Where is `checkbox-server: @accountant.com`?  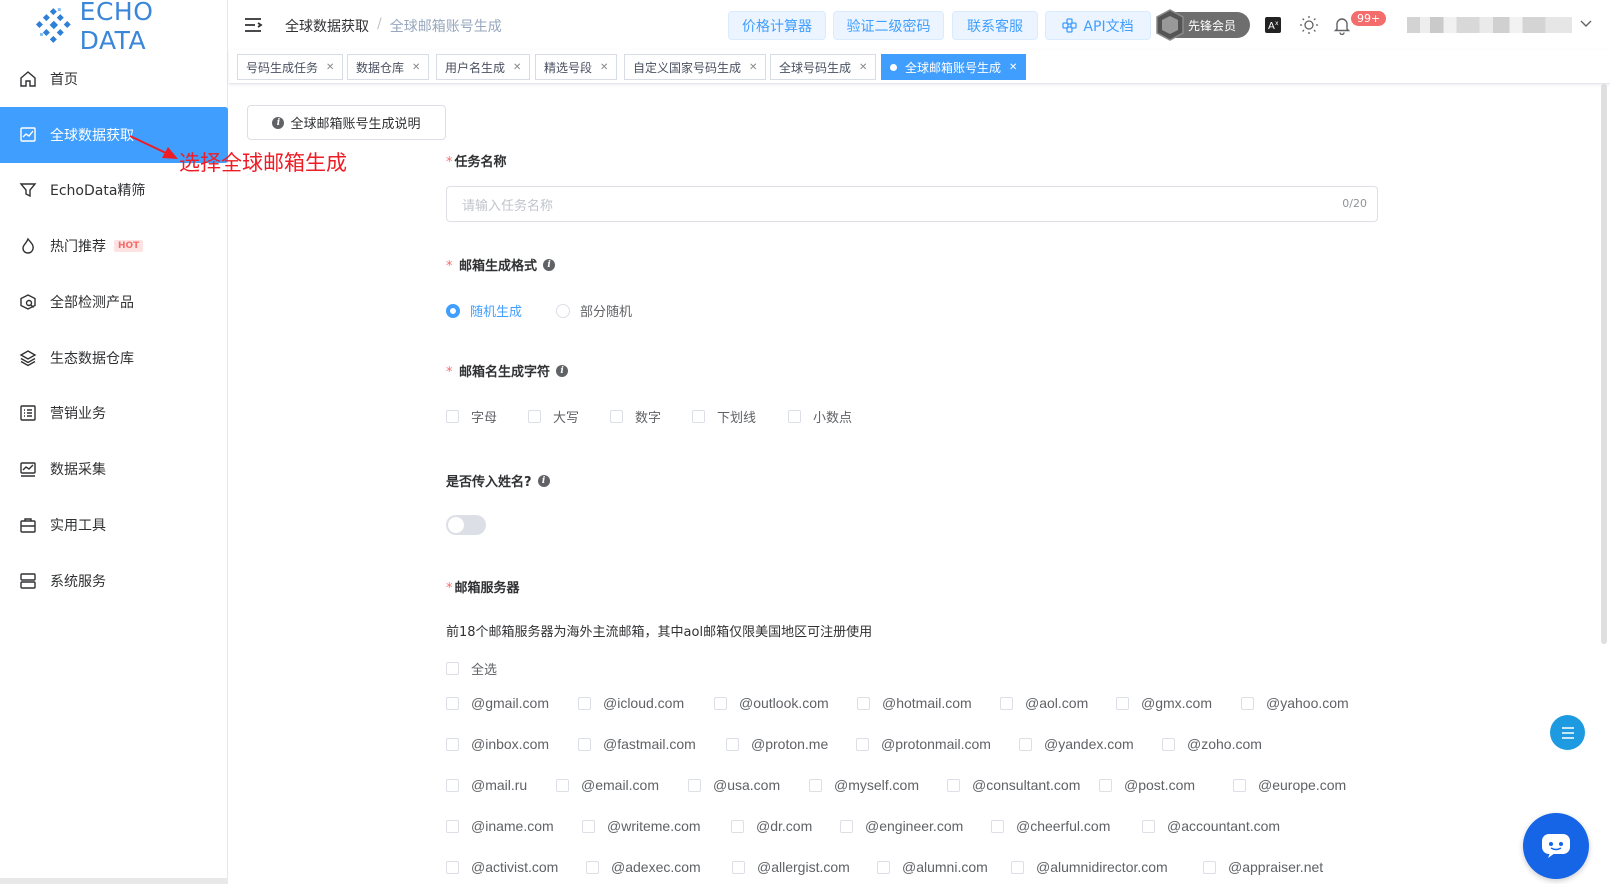
checkbox-server: @accountant.com is located at coordinates (1211, 826).